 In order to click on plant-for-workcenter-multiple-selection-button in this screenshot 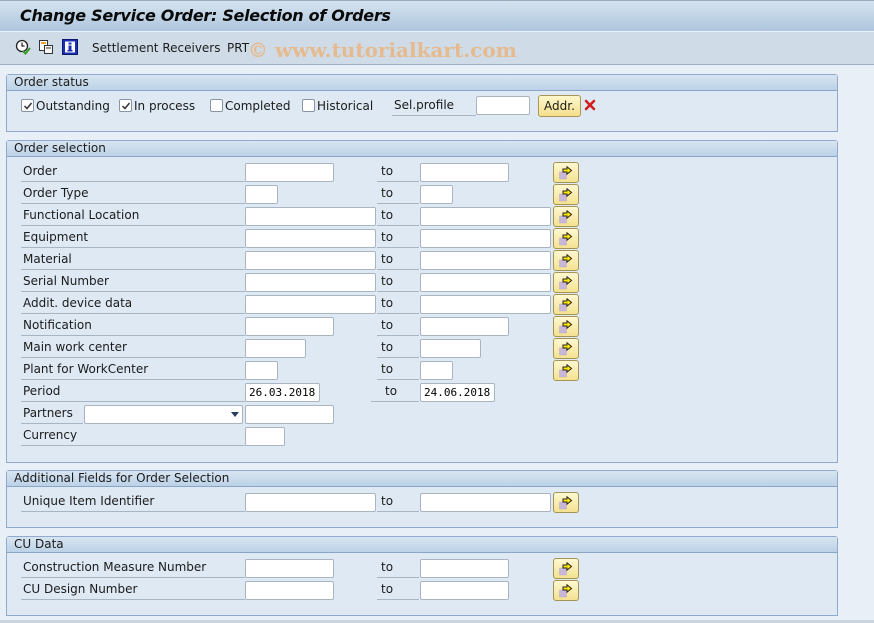, I will do `click(566, 370)`.